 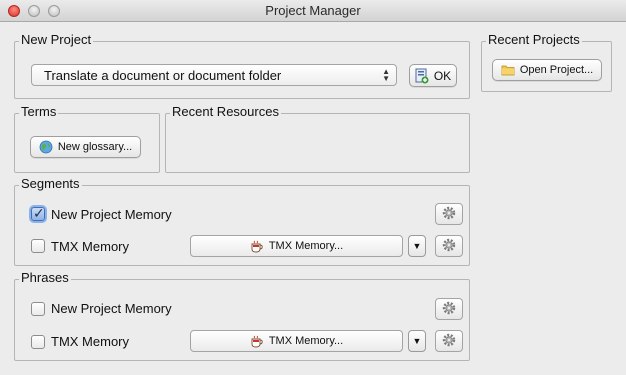 I want to click on segments-new-memory-settings-button, so click(x=449, y=214).